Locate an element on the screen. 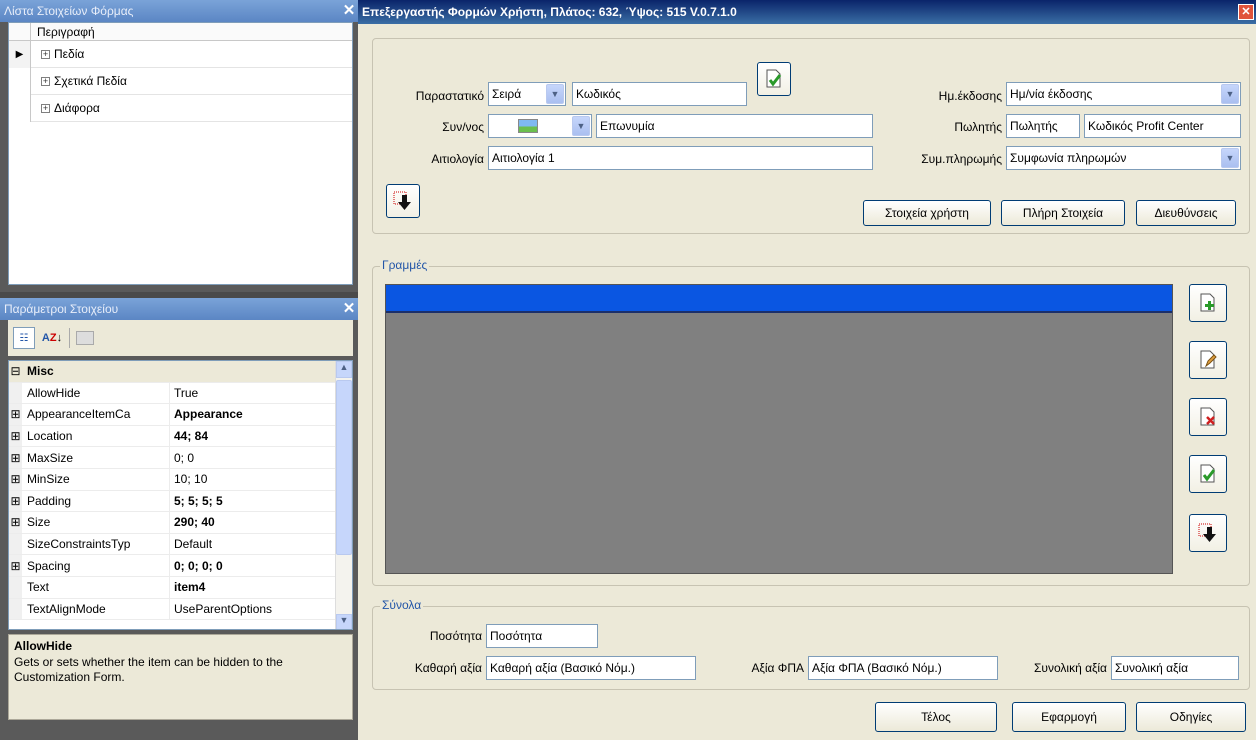 This screenshot has width=1256, height=740. property-row: TextAlignMode UseParentOptions is located at coordinates (180, 609).